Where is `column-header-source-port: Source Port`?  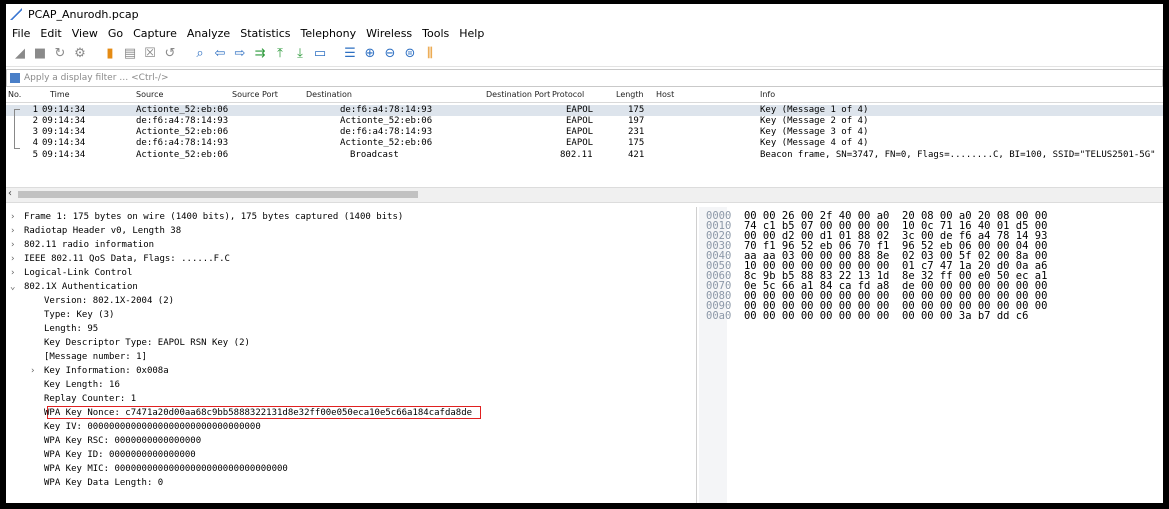 column-header-source-port: Source Port is located at coordinates (255, 94).